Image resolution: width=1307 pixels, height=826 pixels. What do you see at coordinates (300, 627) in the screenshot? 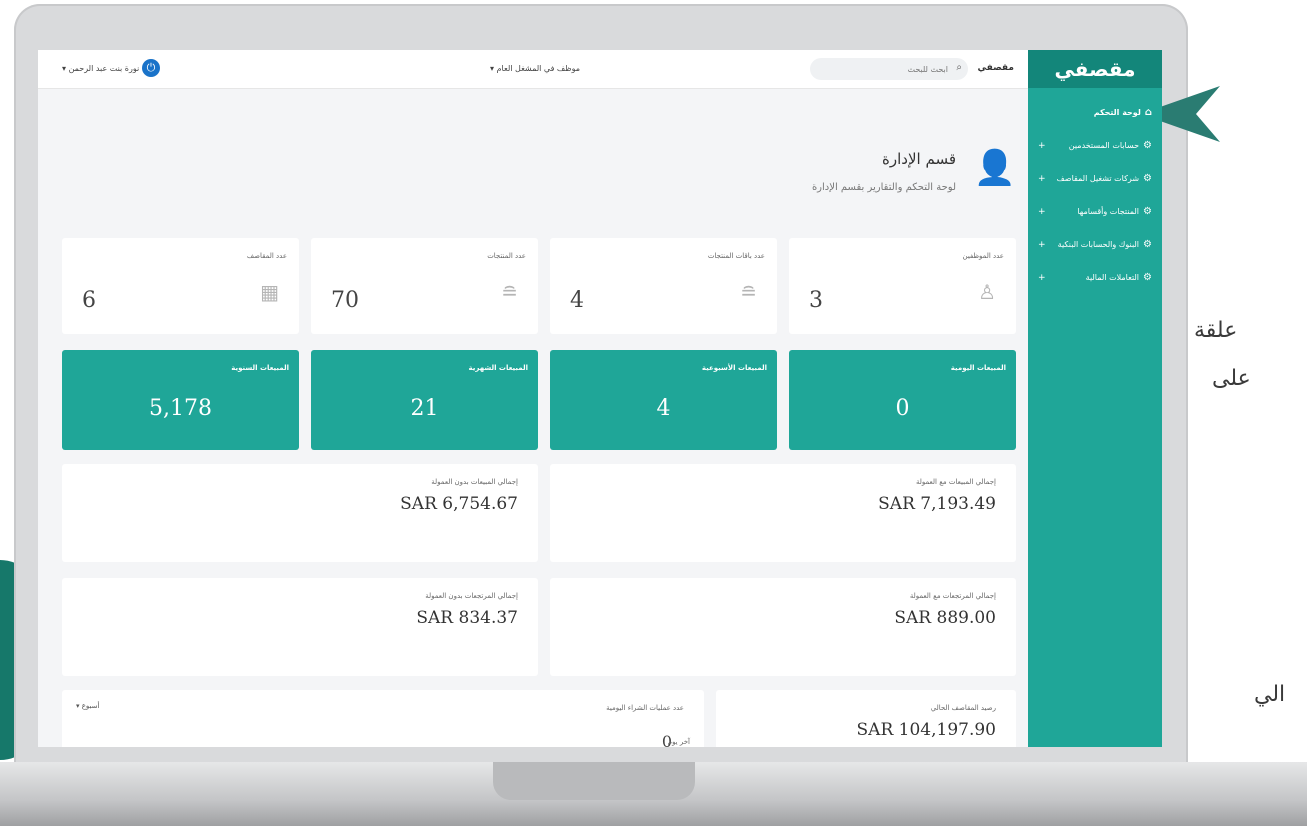
I see `total-returns-without-commission-card: إجمالي المرتجعات بدون العمولة SAR 834.37` at bounding box center [300, 627].